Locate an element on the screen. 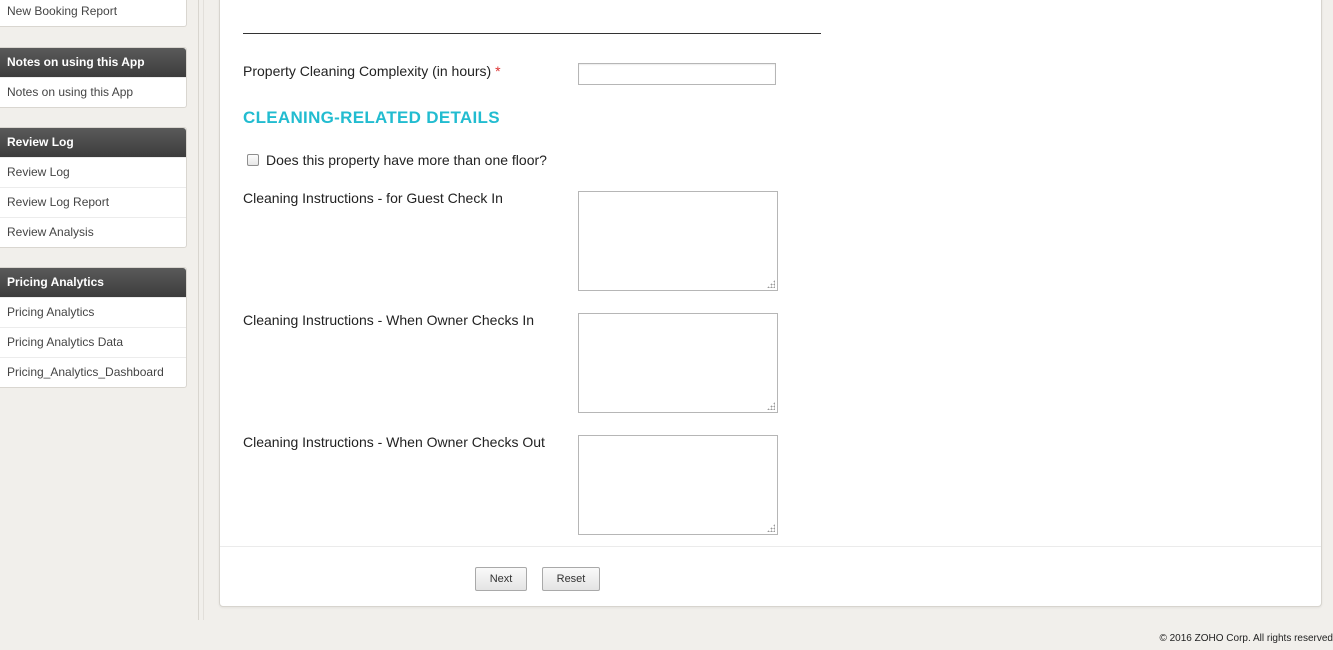  sidebar-divider-inner is located at coordinates (203, 310).